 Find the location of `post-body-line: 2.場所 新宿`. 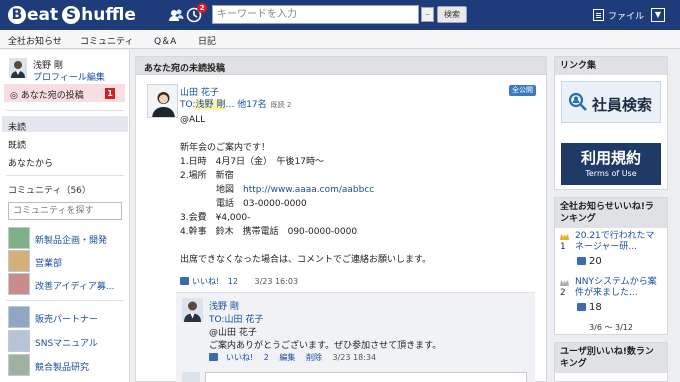

post-body-line: 2.場所 新宿 is located at coordinates (207, 176).